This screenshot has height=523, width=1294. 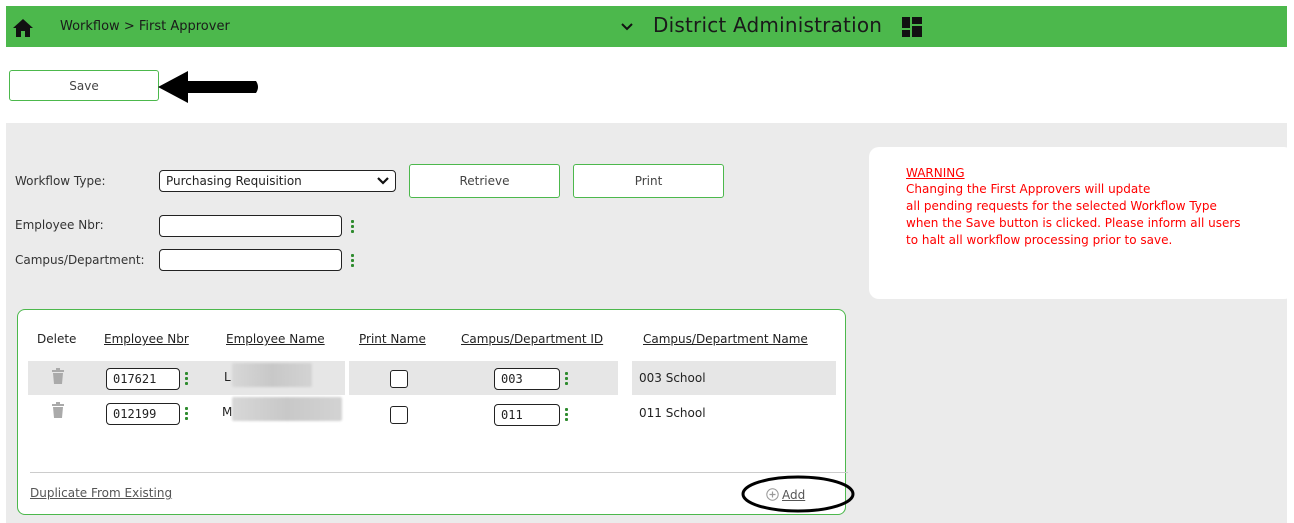 What do you see at coordinates (59, 225) in the screenshot?
I see `employee-nbr-label: Employee Nbr:` at bounding box center [59, 225].